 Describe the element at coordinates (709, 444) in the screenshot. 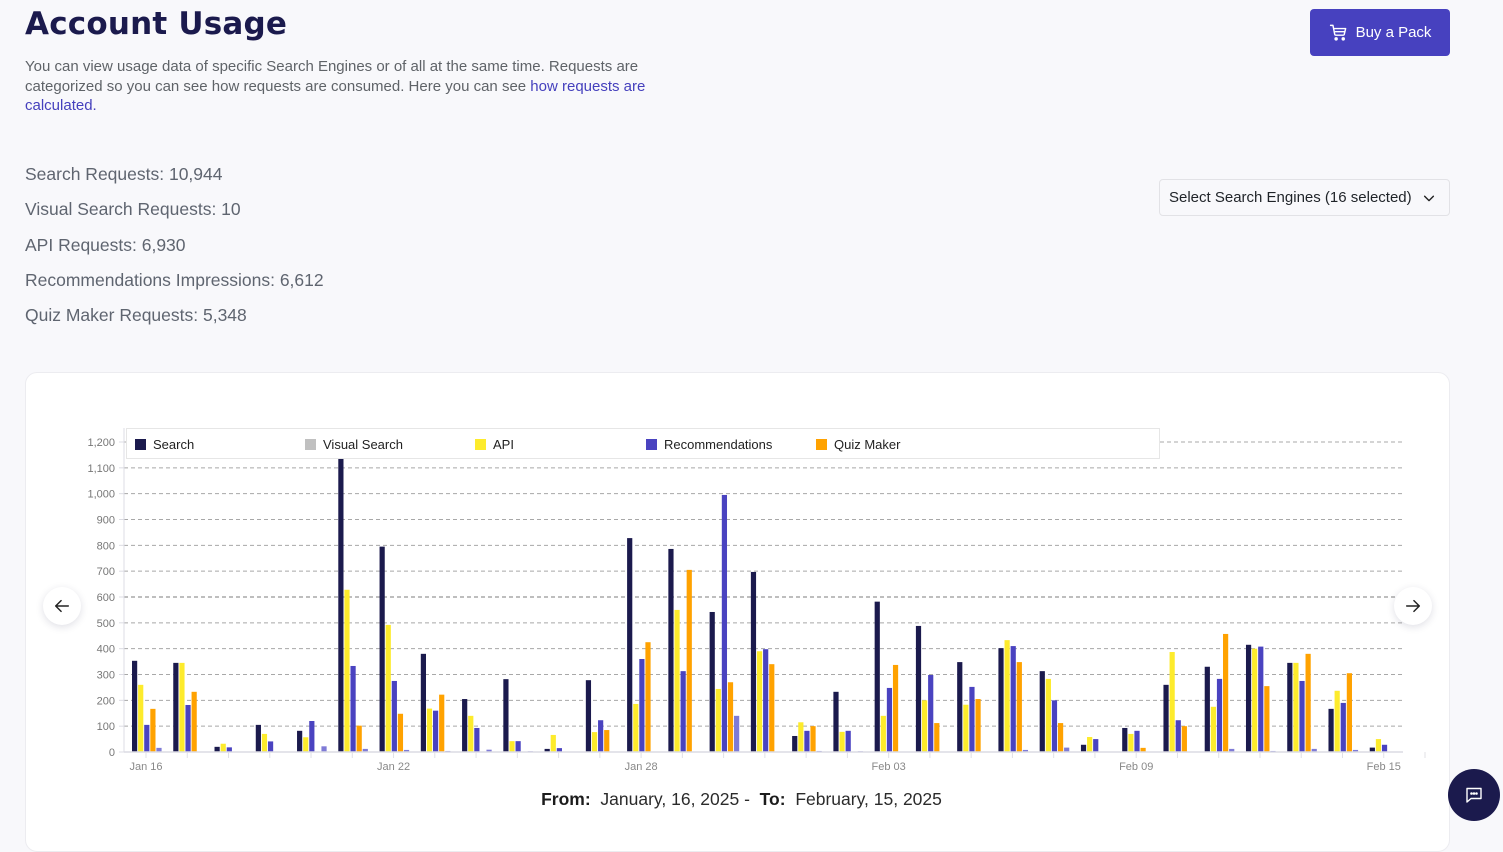

I see `legend-item-recommendations: Recommendations` at that location.